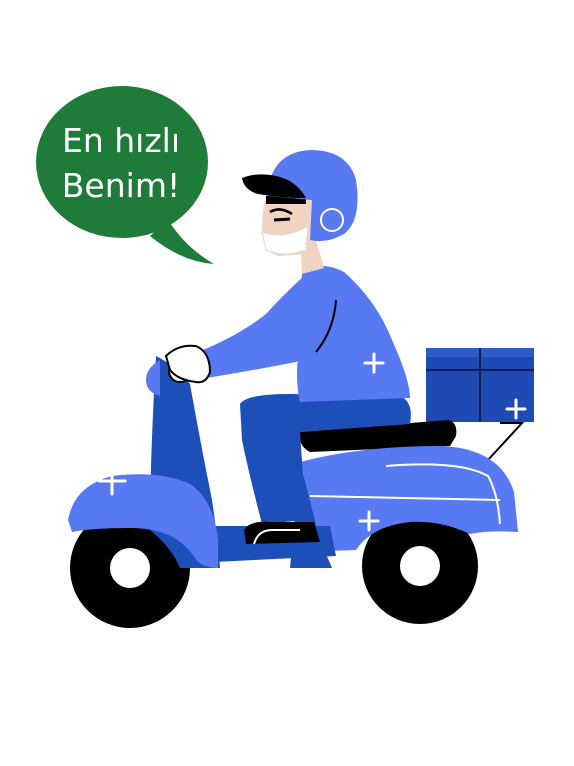 This screenshot has height=766, width=574. What do you see at coordinates (121, 185) in the screenshot?
I see `speech-bubble-line-2: Benim!` at bounding box center [121, 185].